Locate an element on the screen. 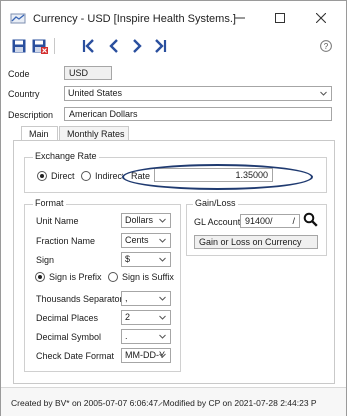  indirect-label: Indirect is located at coordinates (109, 176).